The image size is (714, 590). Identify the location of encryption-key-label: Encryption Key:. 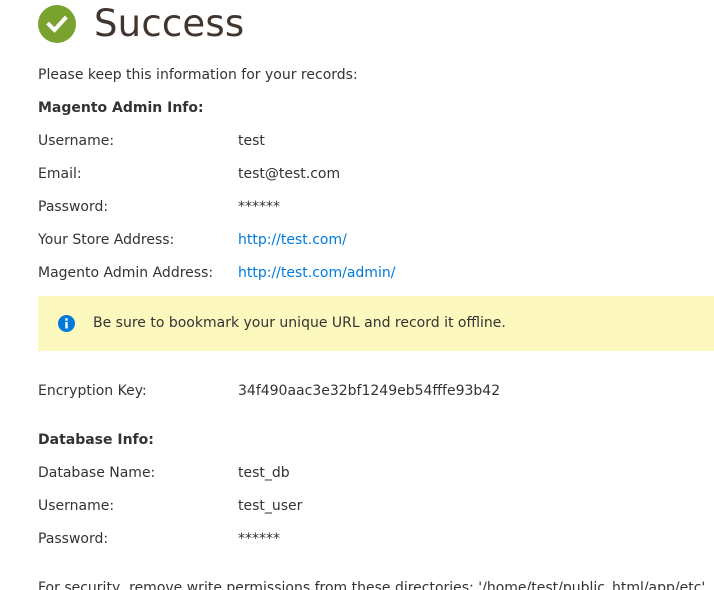
(92, 391).